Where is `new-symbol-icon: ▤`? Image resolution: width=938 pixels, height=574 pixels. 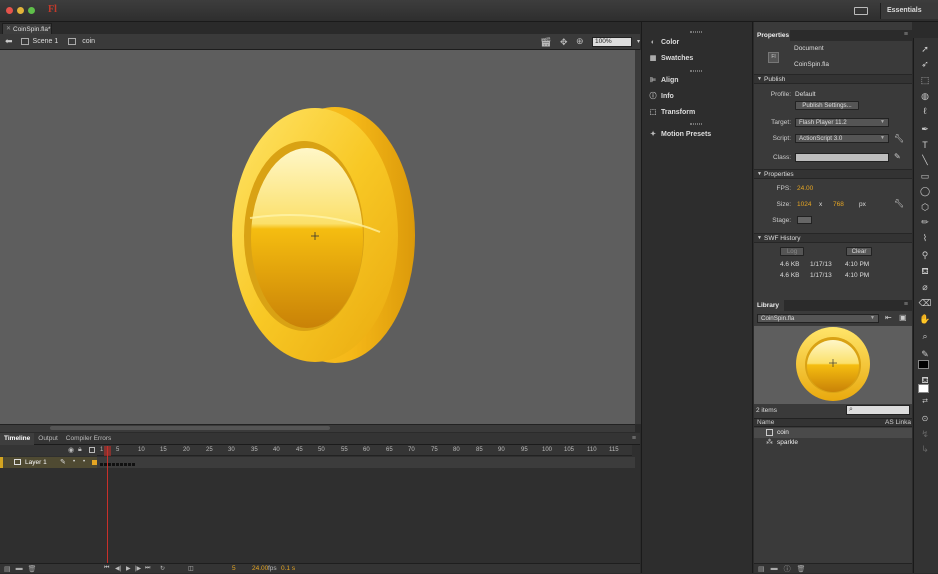 new-symbol-icon: ▤ is located at coordinates (761, 569).